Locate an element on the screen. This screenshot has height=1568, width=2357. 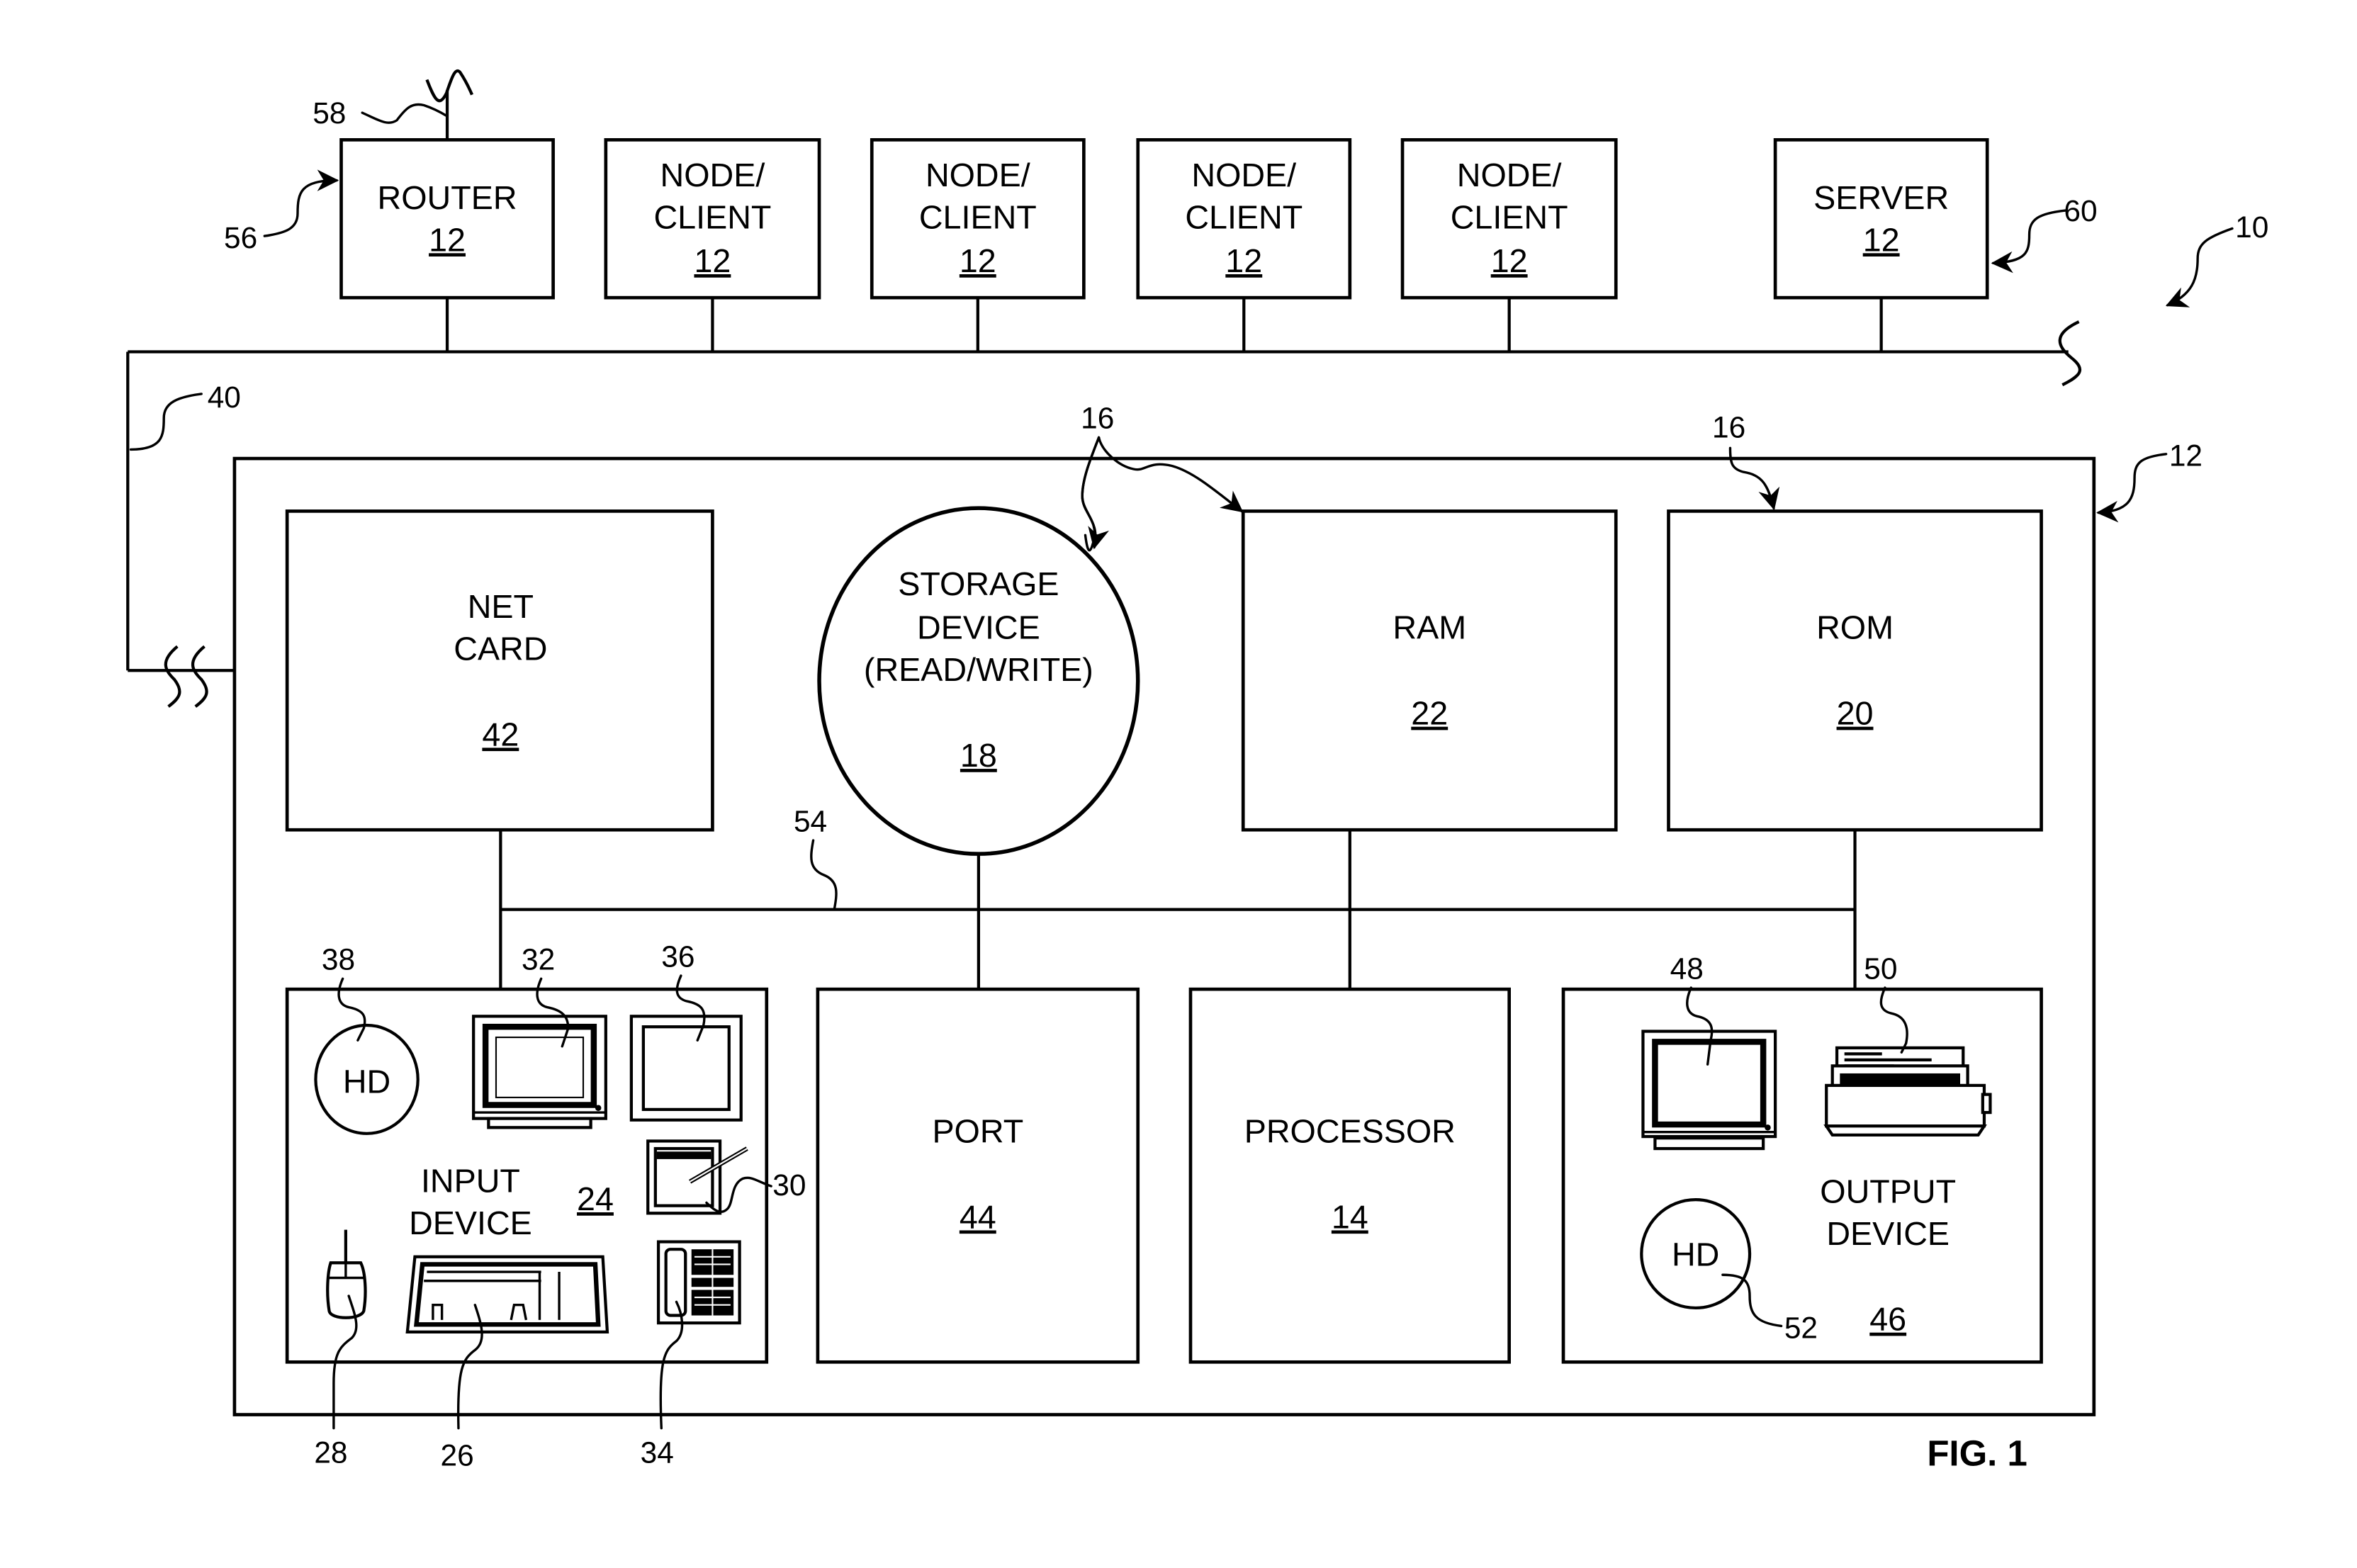
callout-58: 58 is located at coordinates (380, 113).